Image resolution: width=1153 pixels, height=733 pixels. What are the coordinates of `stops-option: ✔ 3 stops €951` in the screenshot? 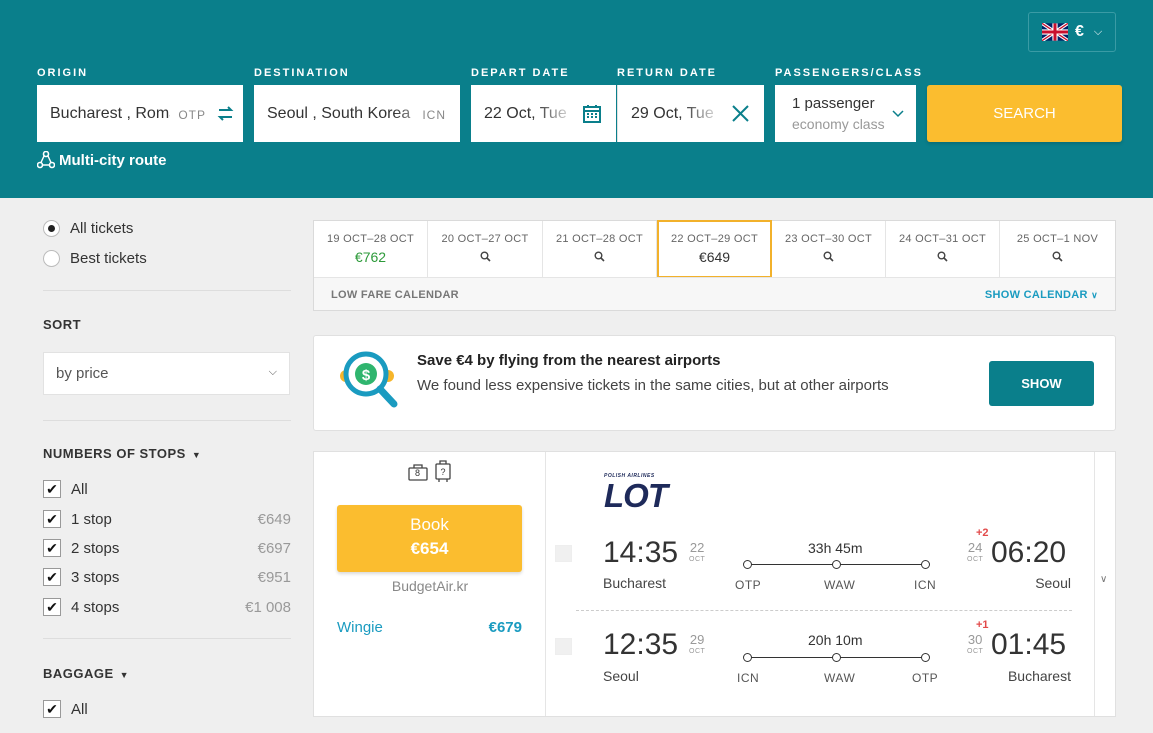 It's located at (167, 577).